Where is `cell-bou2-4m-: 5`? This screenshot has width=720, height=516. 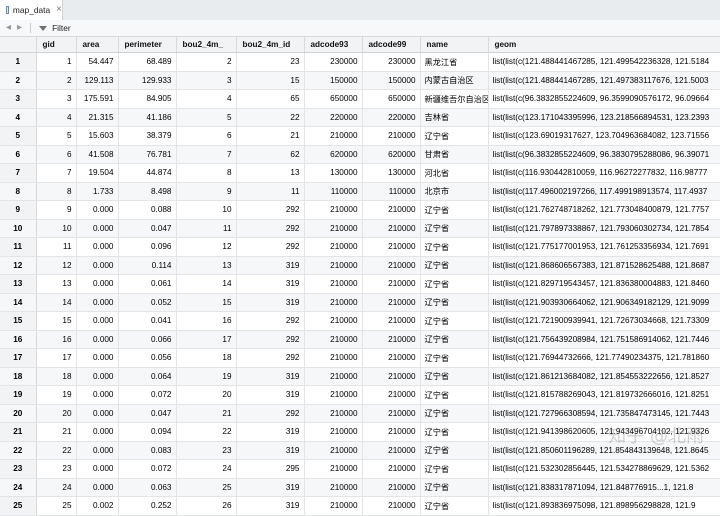
cell-bou2-4m-: 5 is located at coordinates (206, 117).